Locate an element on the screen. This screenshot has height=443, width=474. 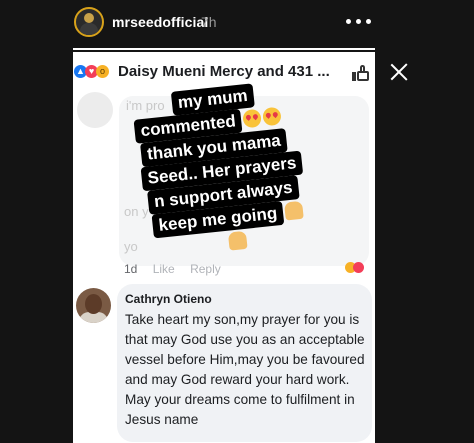
like-link: Like is located at coordinates (164, 269).